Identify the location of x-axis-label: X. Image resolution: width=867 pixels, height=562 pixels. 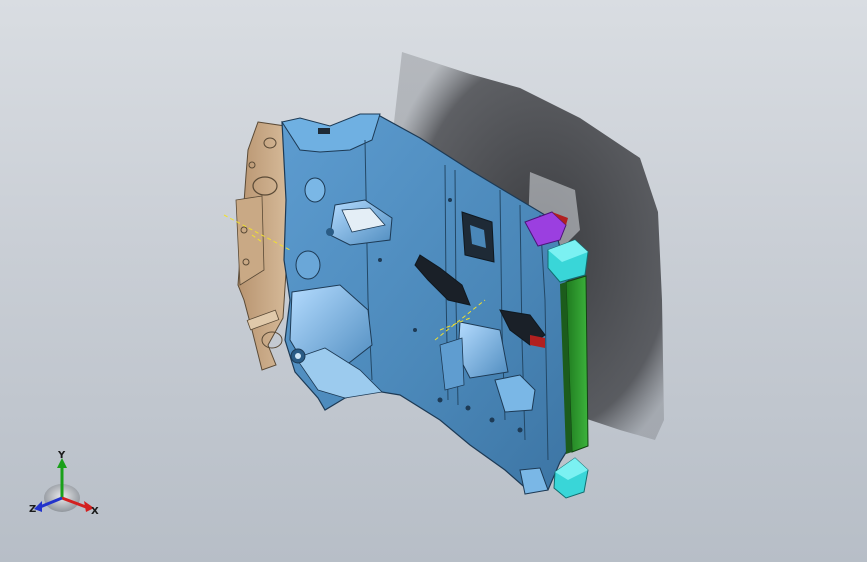
(95, 511).